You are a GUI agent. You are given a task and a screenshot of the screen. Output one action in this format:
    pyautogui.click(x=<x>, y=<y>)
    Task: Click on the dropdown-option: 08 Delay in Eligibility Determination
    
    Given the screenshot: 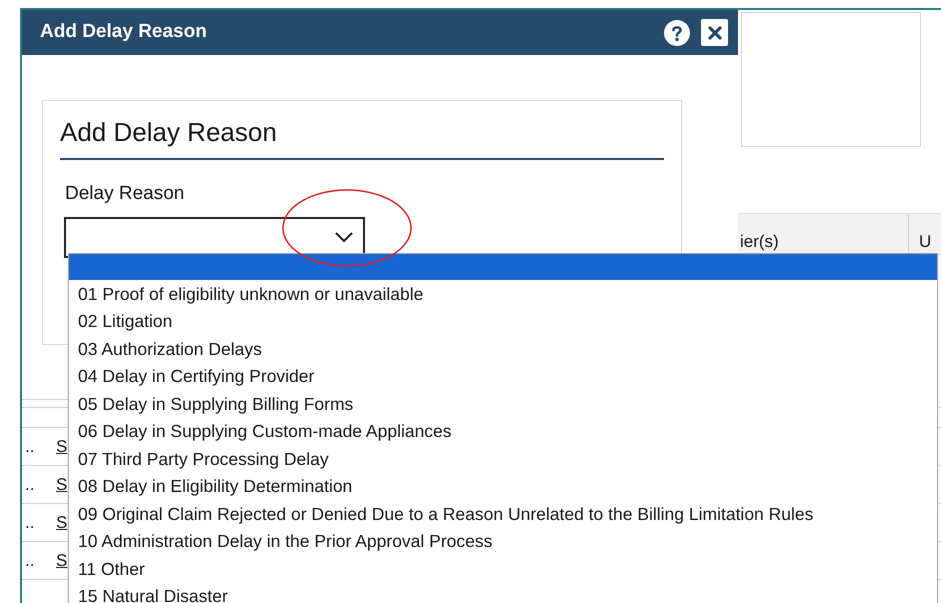 What is the action you would take?
    pyautogui.click(x=503, y=486)
    